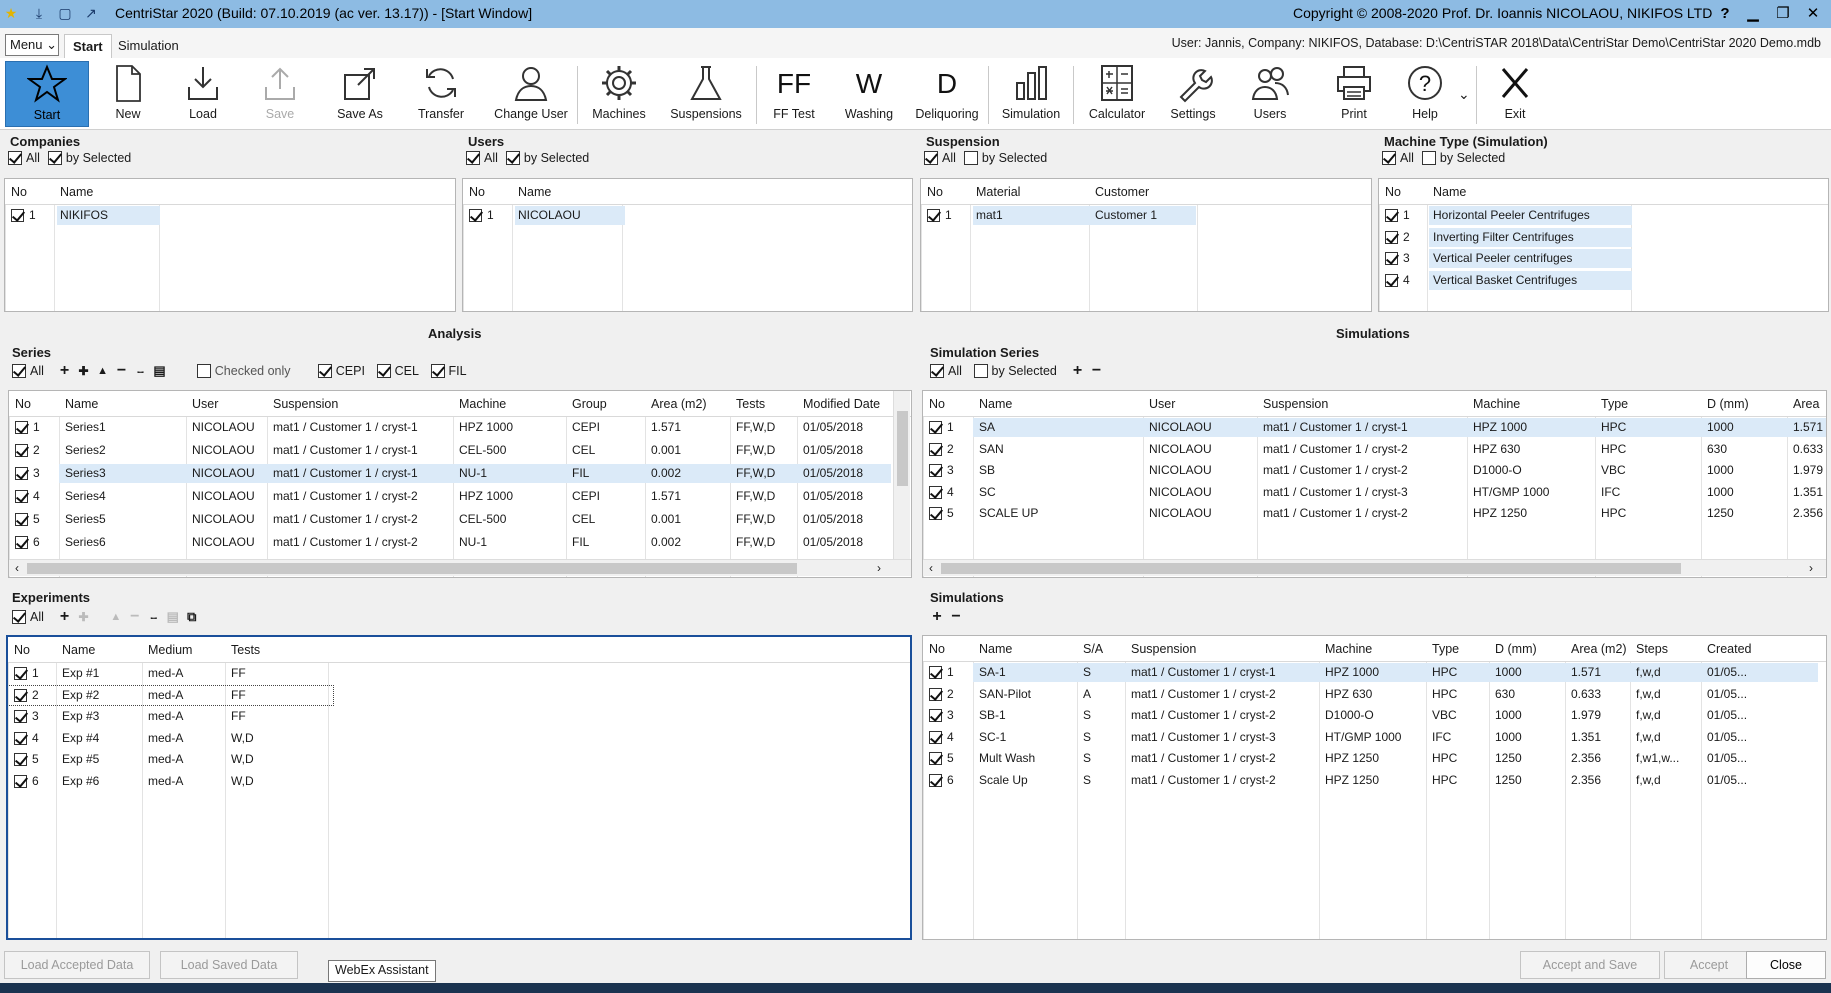  Describe the element at coordinates (203, 371) in the screenshot. I see `checked-only-checkbox` at that location.